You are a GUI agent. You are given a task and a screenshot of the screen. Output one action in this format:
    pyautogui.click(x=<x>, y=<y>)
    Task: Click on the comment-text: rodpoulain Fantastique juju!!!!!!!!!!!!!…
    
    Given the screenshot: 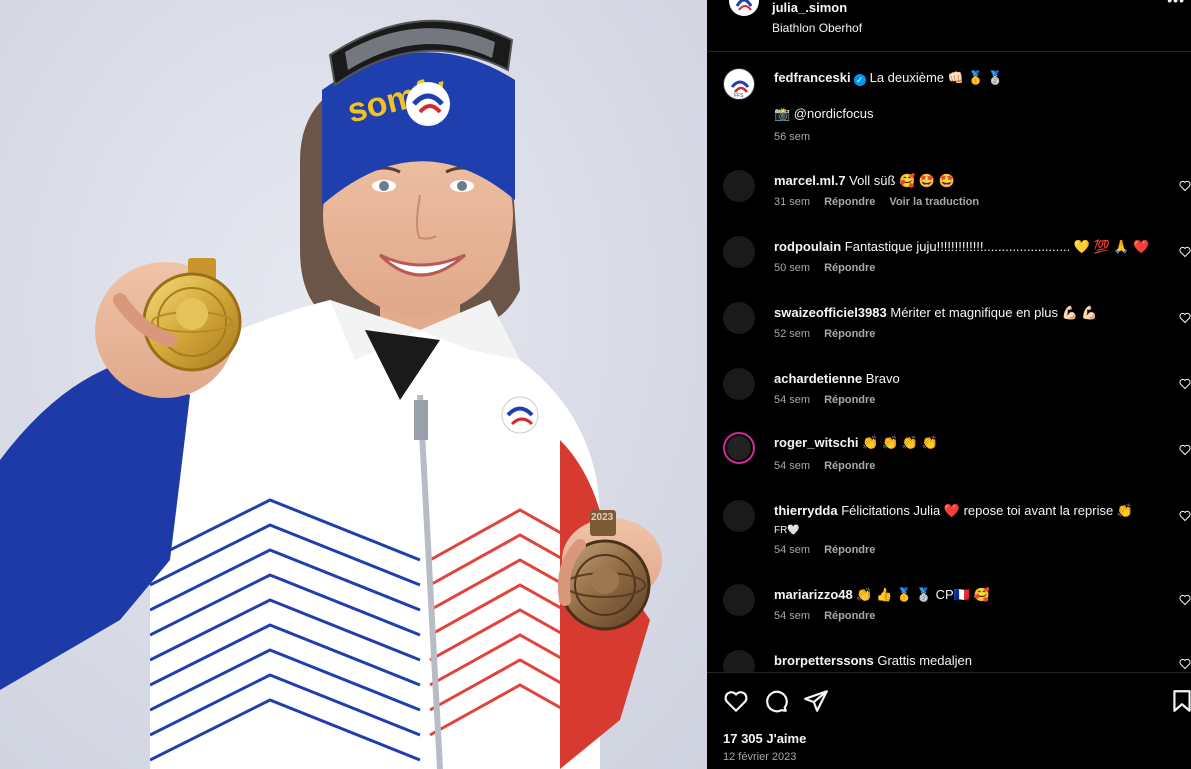 What is the action you would take?
    pyautogui.click(x=974, y=247)
    